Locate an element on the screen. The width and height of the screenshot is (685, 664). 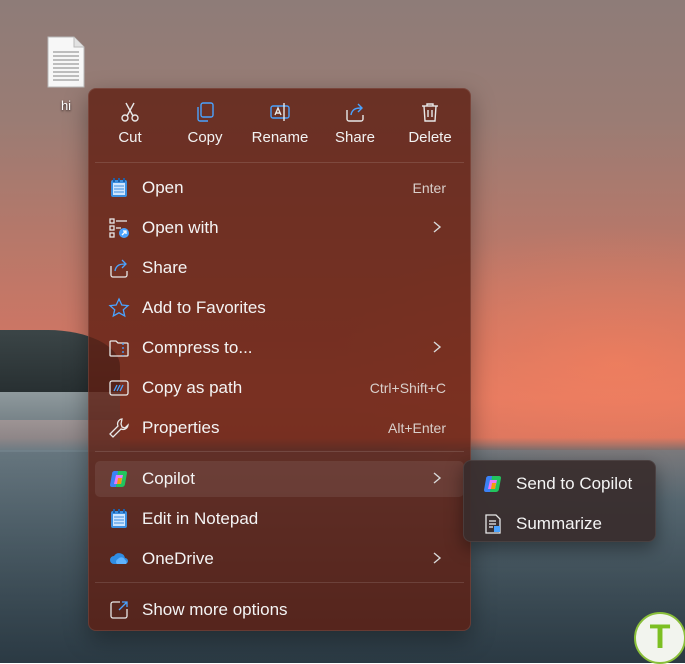
menu-item-label: Copy as path is located at coordinates (192, 387).